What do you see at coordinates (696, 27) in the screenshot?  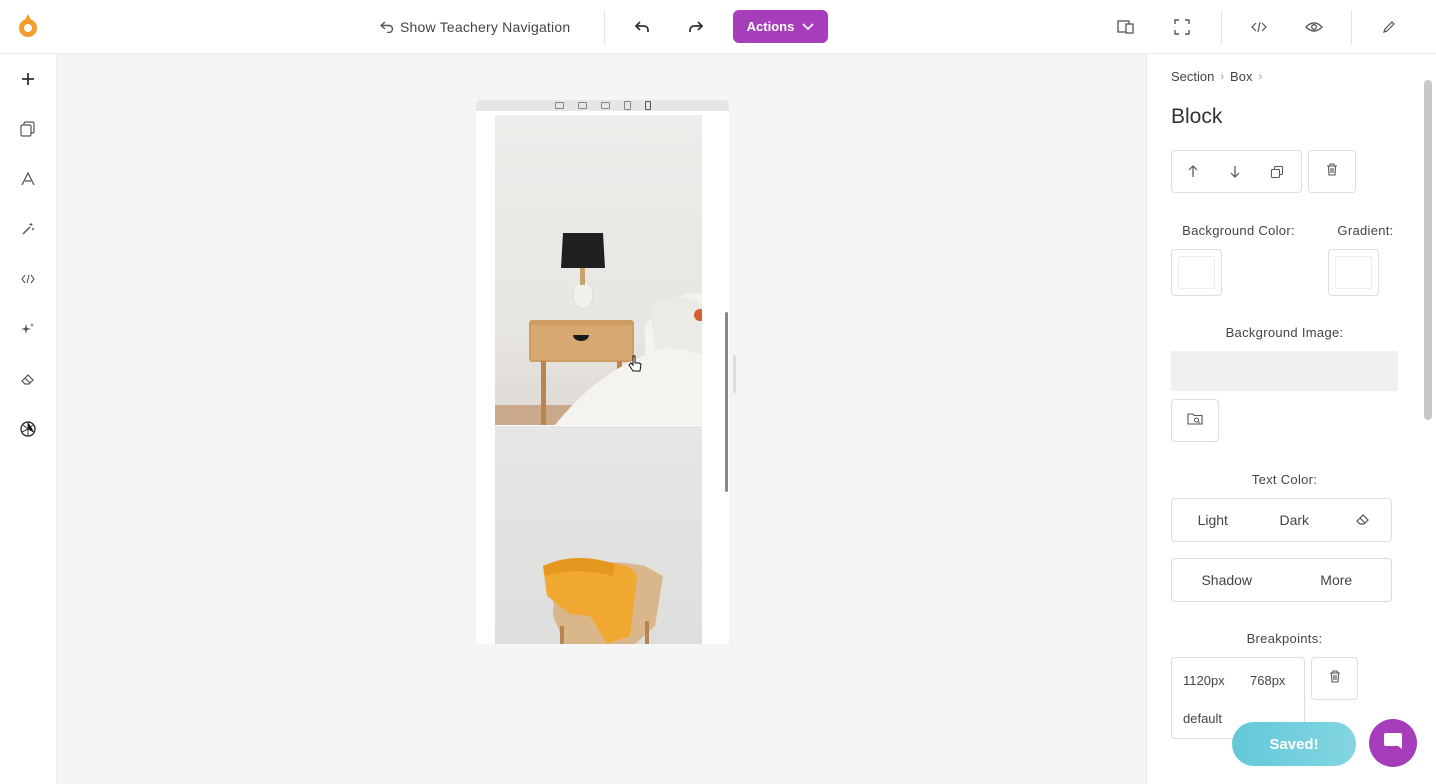 I see `redo-icon` at bounding box center [696, 27].